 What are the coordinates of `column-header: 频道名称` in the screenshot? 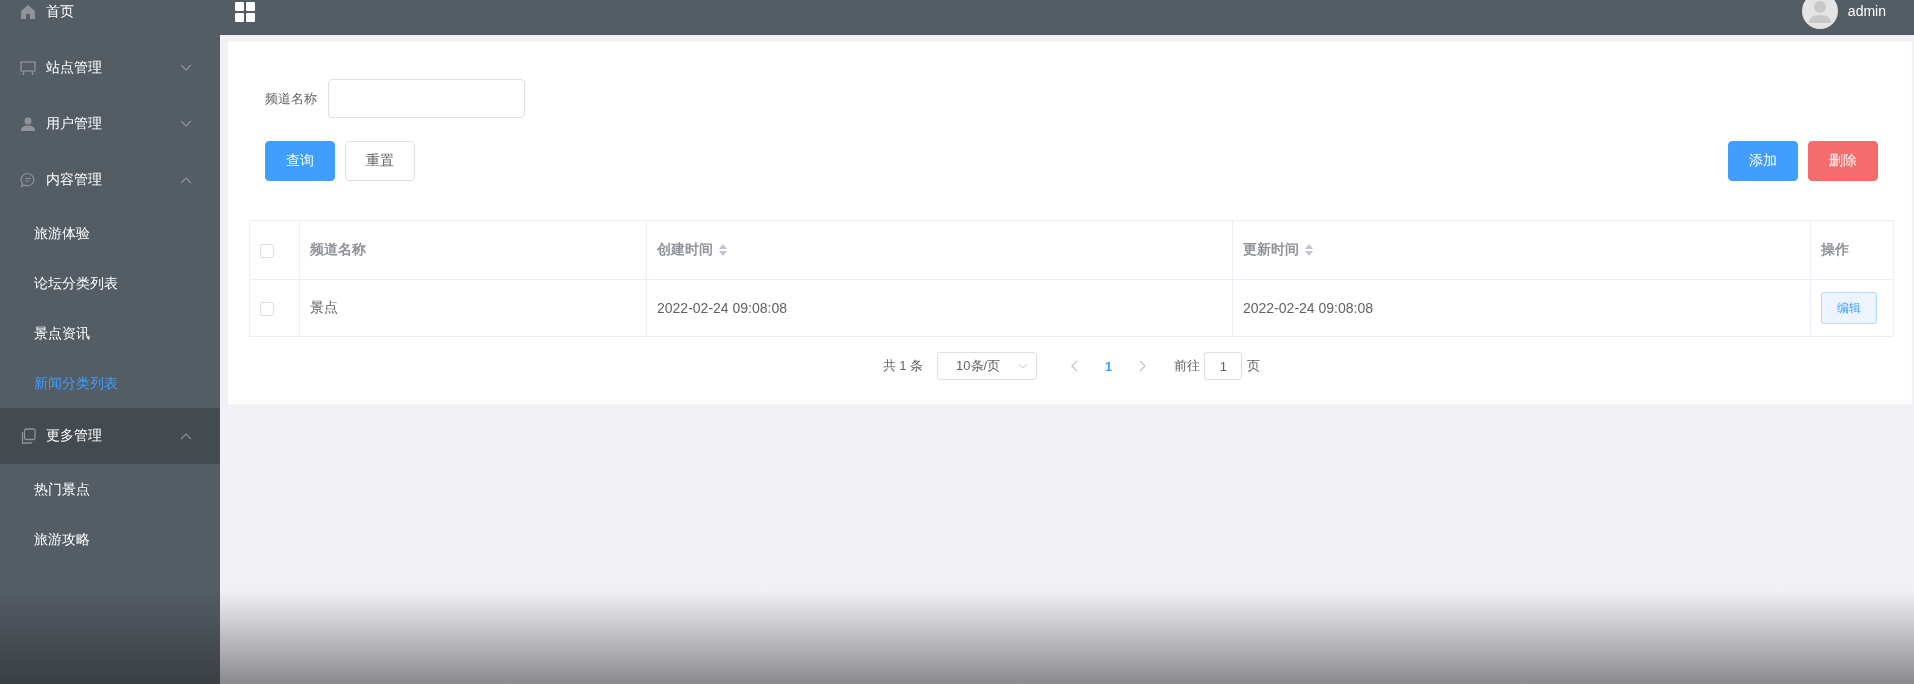 It's located at (338, 249).